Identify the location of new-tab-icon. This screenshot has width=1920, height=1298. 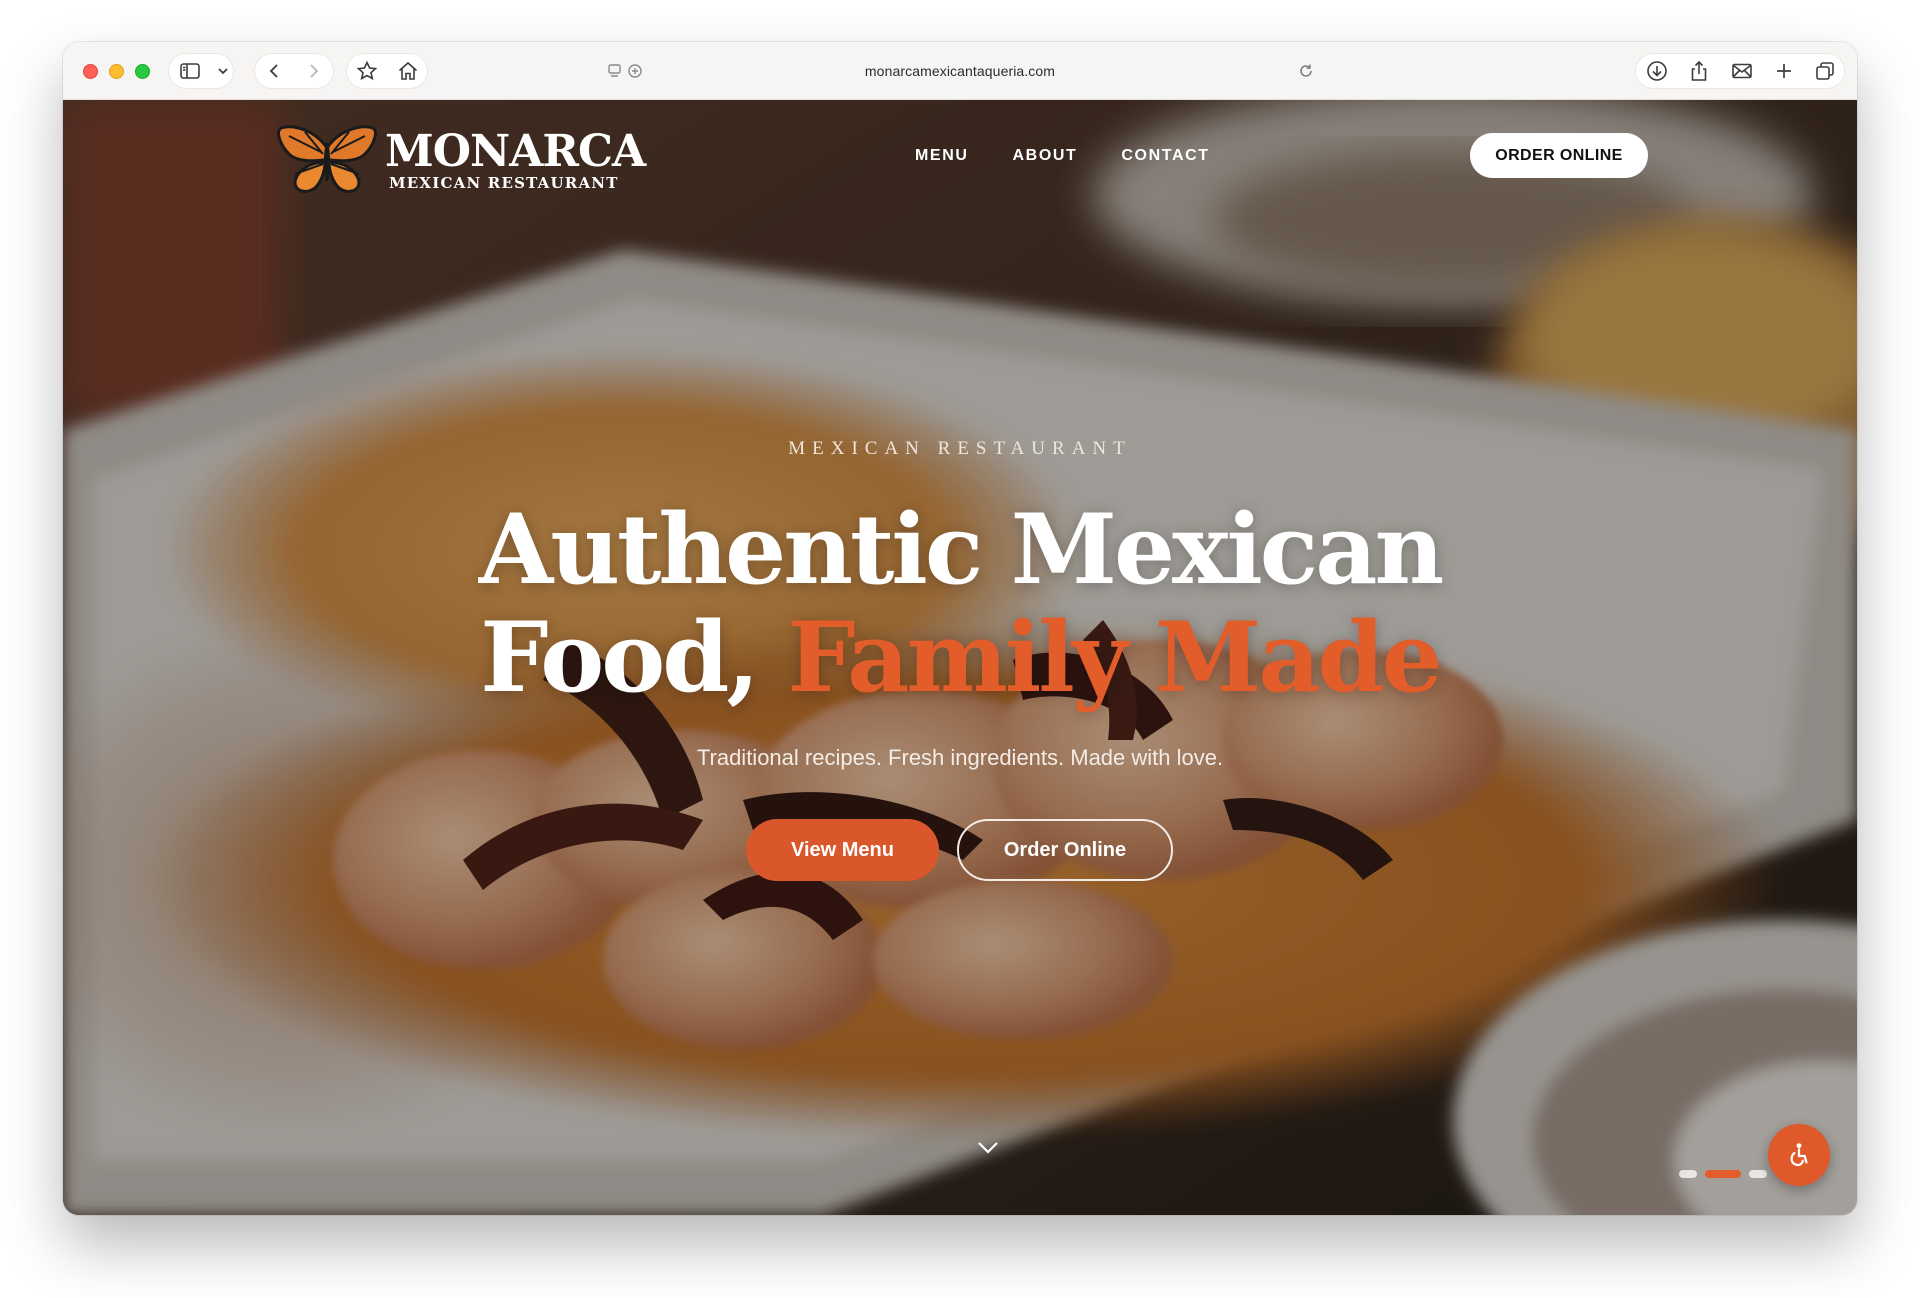
(1784, 71).